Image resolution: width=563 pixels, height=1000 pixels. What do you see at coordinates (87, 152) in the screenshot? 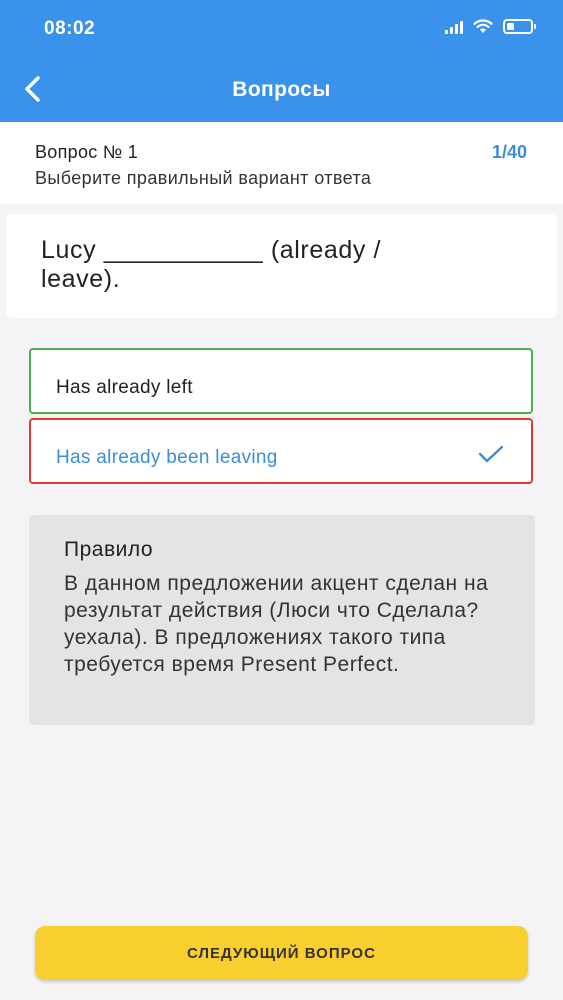
I see `question-number: Вопрос № 1` at bounding box center [87, 152].